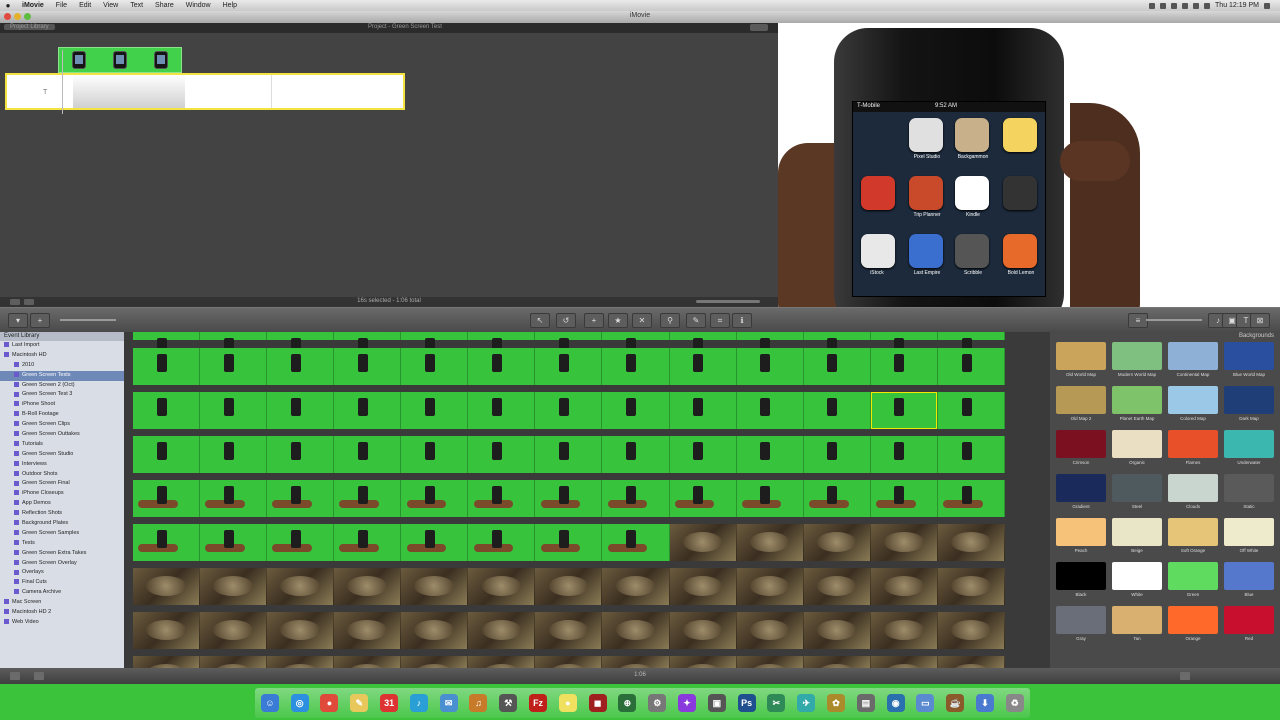 The image size is (1280, 720). Describe the element at coordinates (746, 703) in the screenshot. I see `photoshop-icon: Ps` at that location.